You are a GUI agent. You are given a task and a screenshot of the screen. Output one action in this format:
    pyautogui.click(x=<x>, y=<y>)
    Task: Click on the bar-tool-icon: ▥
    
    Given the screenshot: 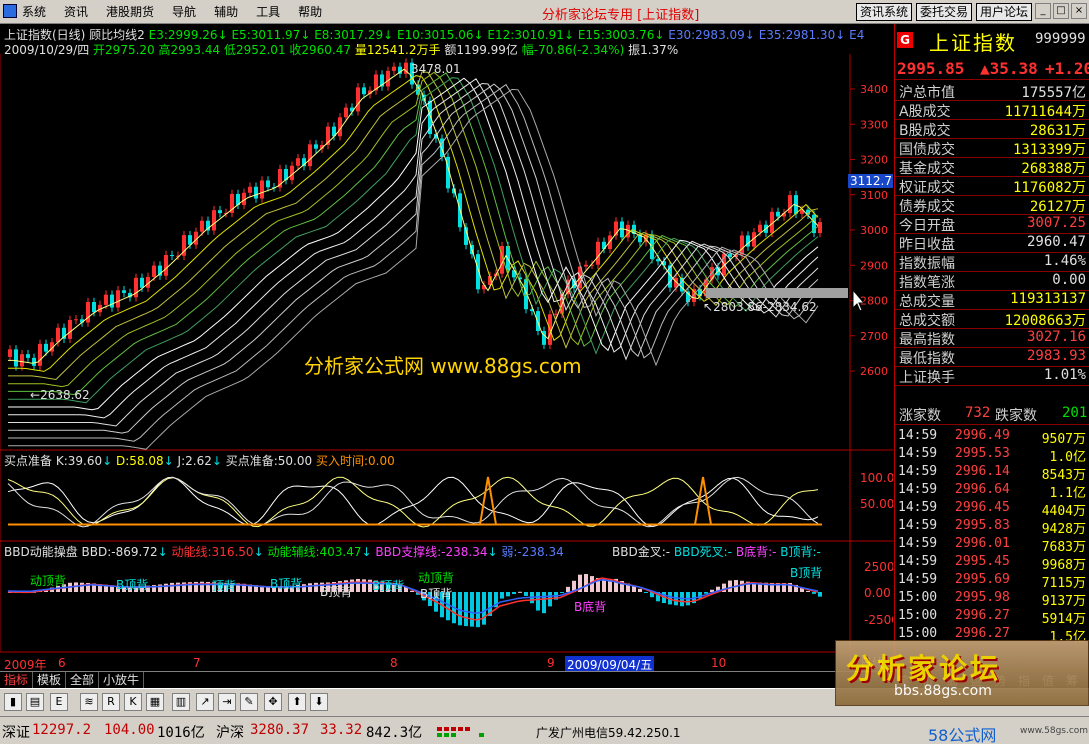 What is the action you would take?
    pyautogui.click(x=181, y=702)
    